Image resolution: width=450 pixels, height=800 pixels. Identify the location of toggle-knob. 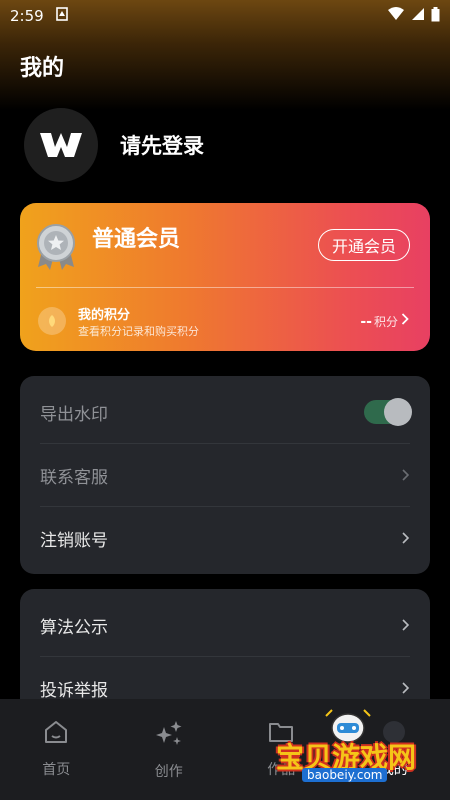
(398, 412).